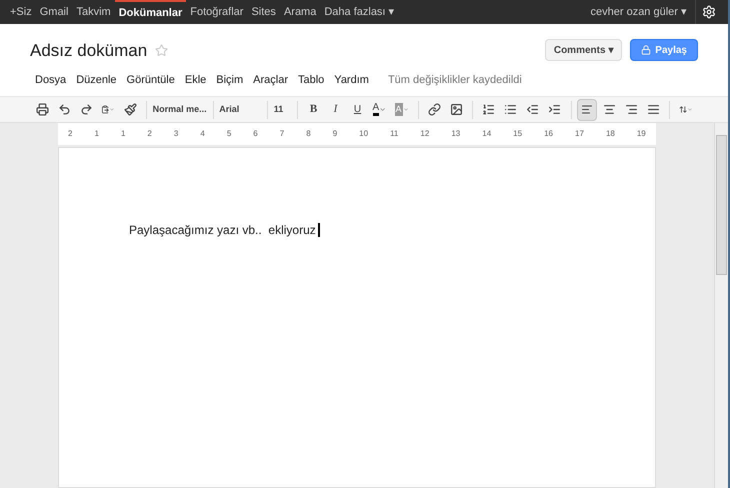 This screenshot has width=730, height=488. Describe the element at coordinates (456, 109) in the screenshot. I see `image-icon` at that location.